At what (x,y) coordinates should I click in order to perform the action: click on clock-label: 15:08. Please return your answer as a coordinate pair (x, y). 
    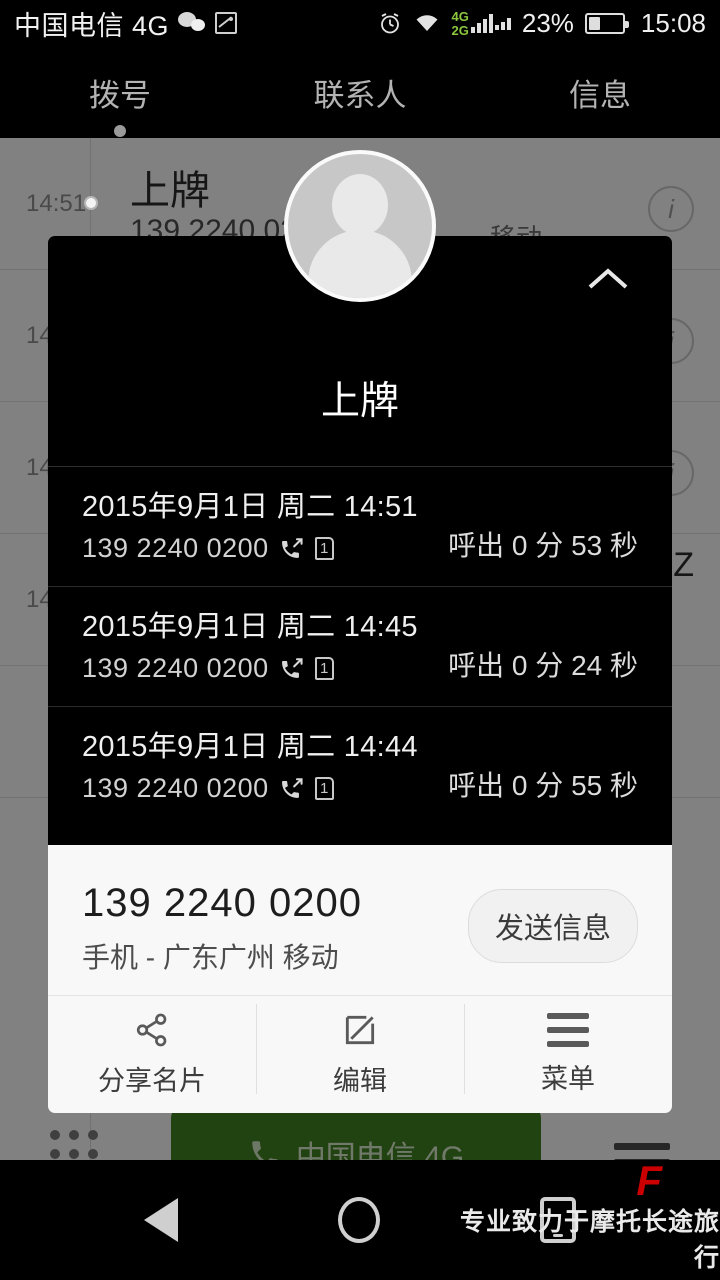
    Looking at the image, I should click on (673, 22).